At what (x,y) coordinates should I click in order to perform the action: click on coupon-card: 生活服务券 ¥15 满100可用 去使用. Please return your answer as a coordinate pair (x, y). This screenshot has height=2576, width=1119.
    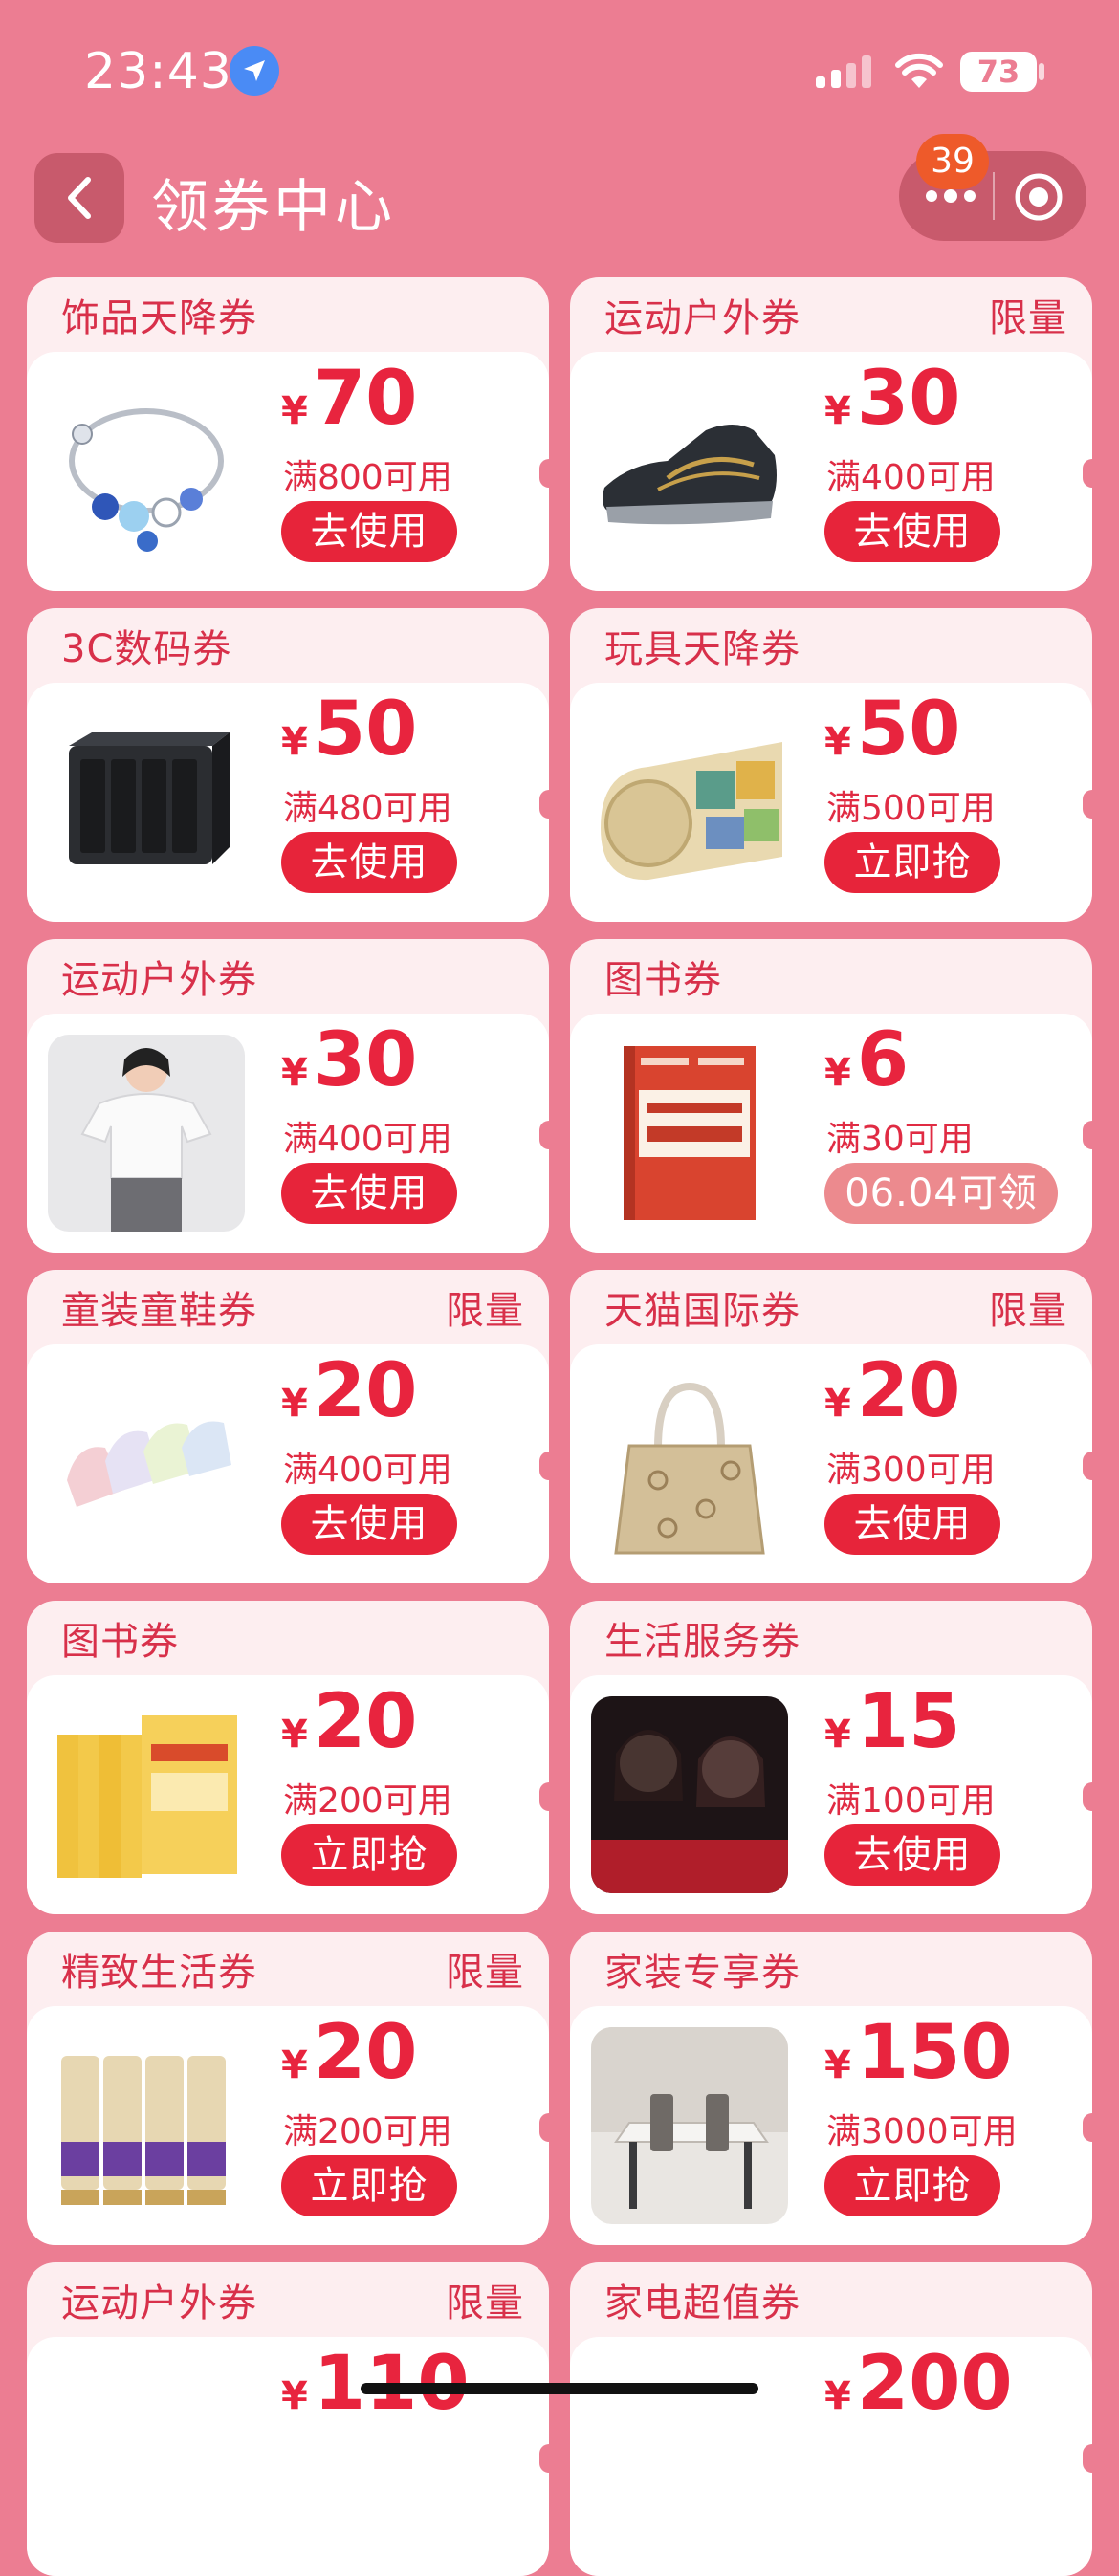
    Looking at the image, I should click on (831, 1757).